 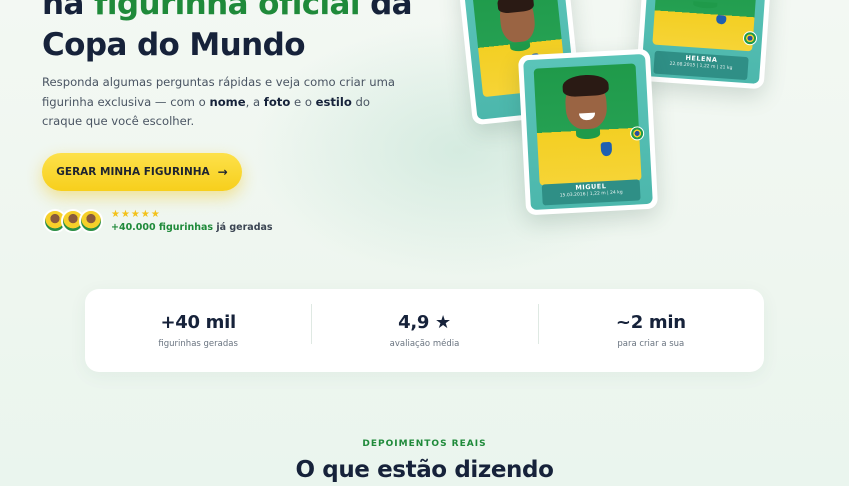 I want to click on sticker-card-body: HELENA 22.08.2015 | 1,22 m | 21 kg, so click(x=704, y=42).